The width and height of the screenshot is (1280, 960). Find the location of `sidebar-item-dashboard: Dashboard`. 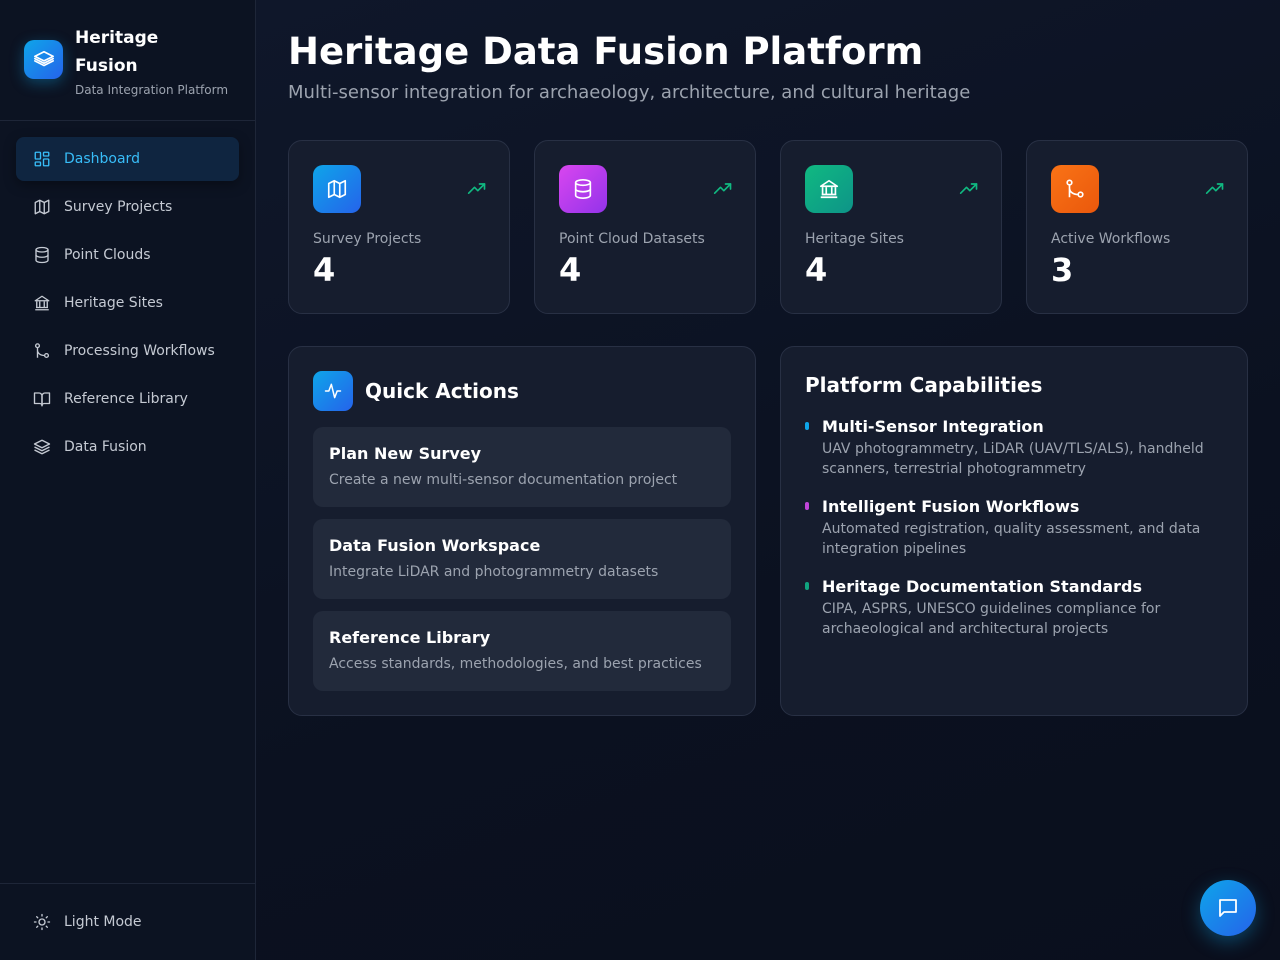

sidebar-item-dashboard: Dashboard is located at coordinates (127, 159).